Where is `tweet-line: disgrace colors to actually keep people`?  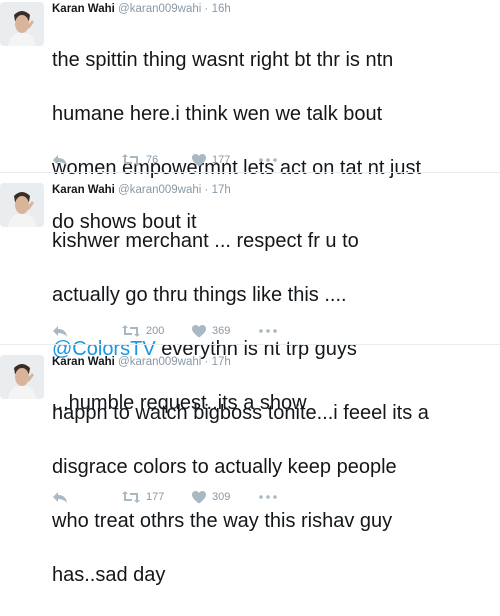 tweet-line: disgrace colors to actually keep people is located at coordinates (224, 467).